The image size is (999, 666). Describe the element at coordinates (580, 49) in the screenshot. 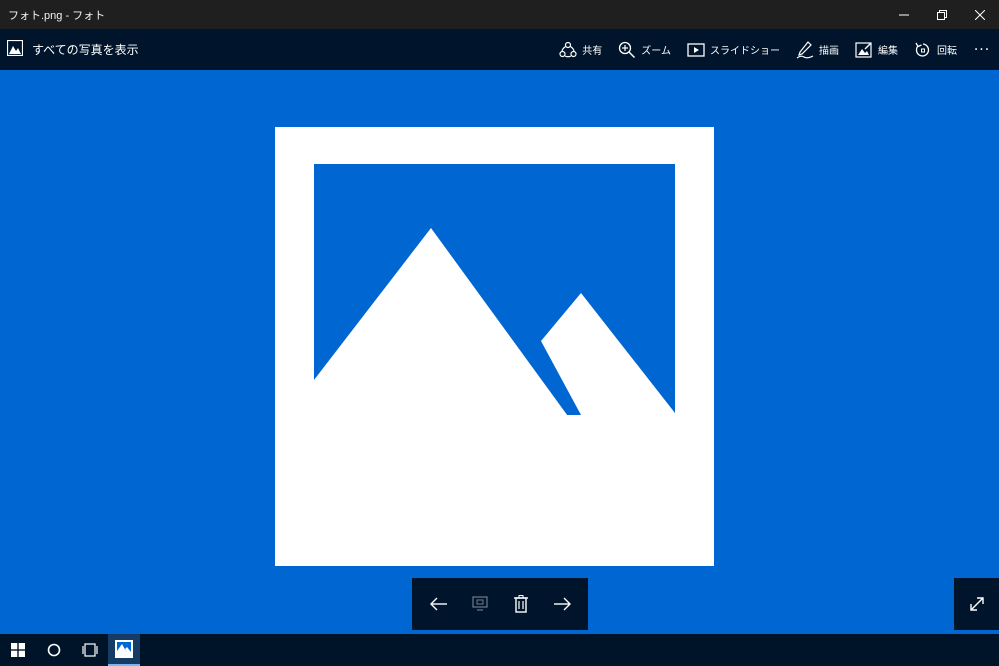

I see `share-button: 共有` at that location.